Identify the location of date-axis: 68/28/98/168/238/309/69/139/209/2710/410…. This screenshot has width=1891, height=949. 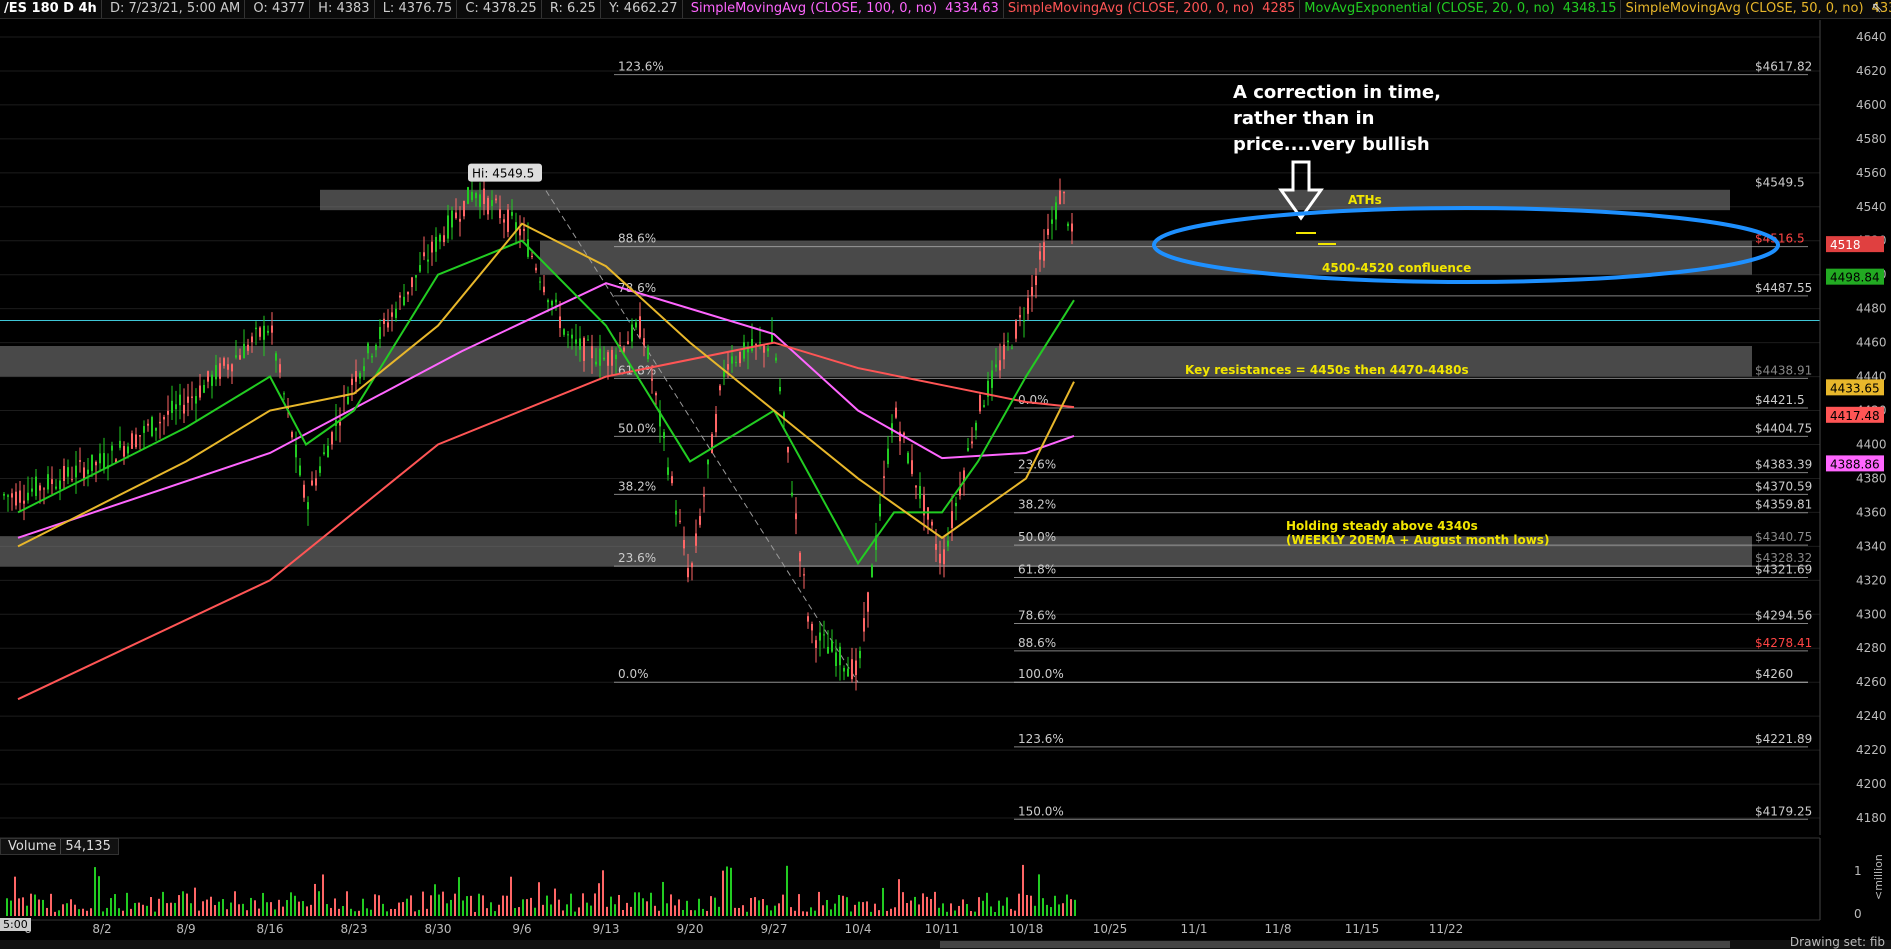
(910, 927).